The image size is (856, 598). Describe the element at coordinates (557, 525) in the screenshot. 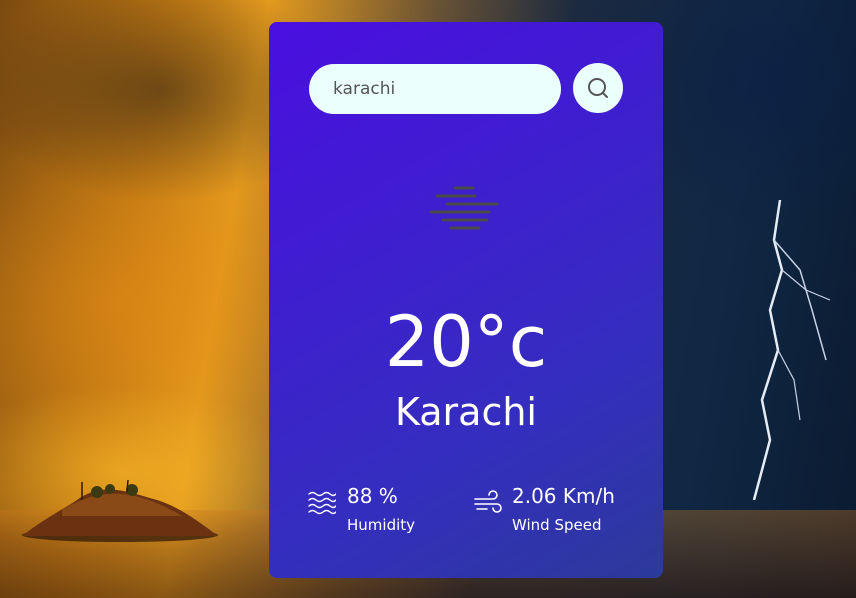

I see `wind-label: Wind Speed` at that location.